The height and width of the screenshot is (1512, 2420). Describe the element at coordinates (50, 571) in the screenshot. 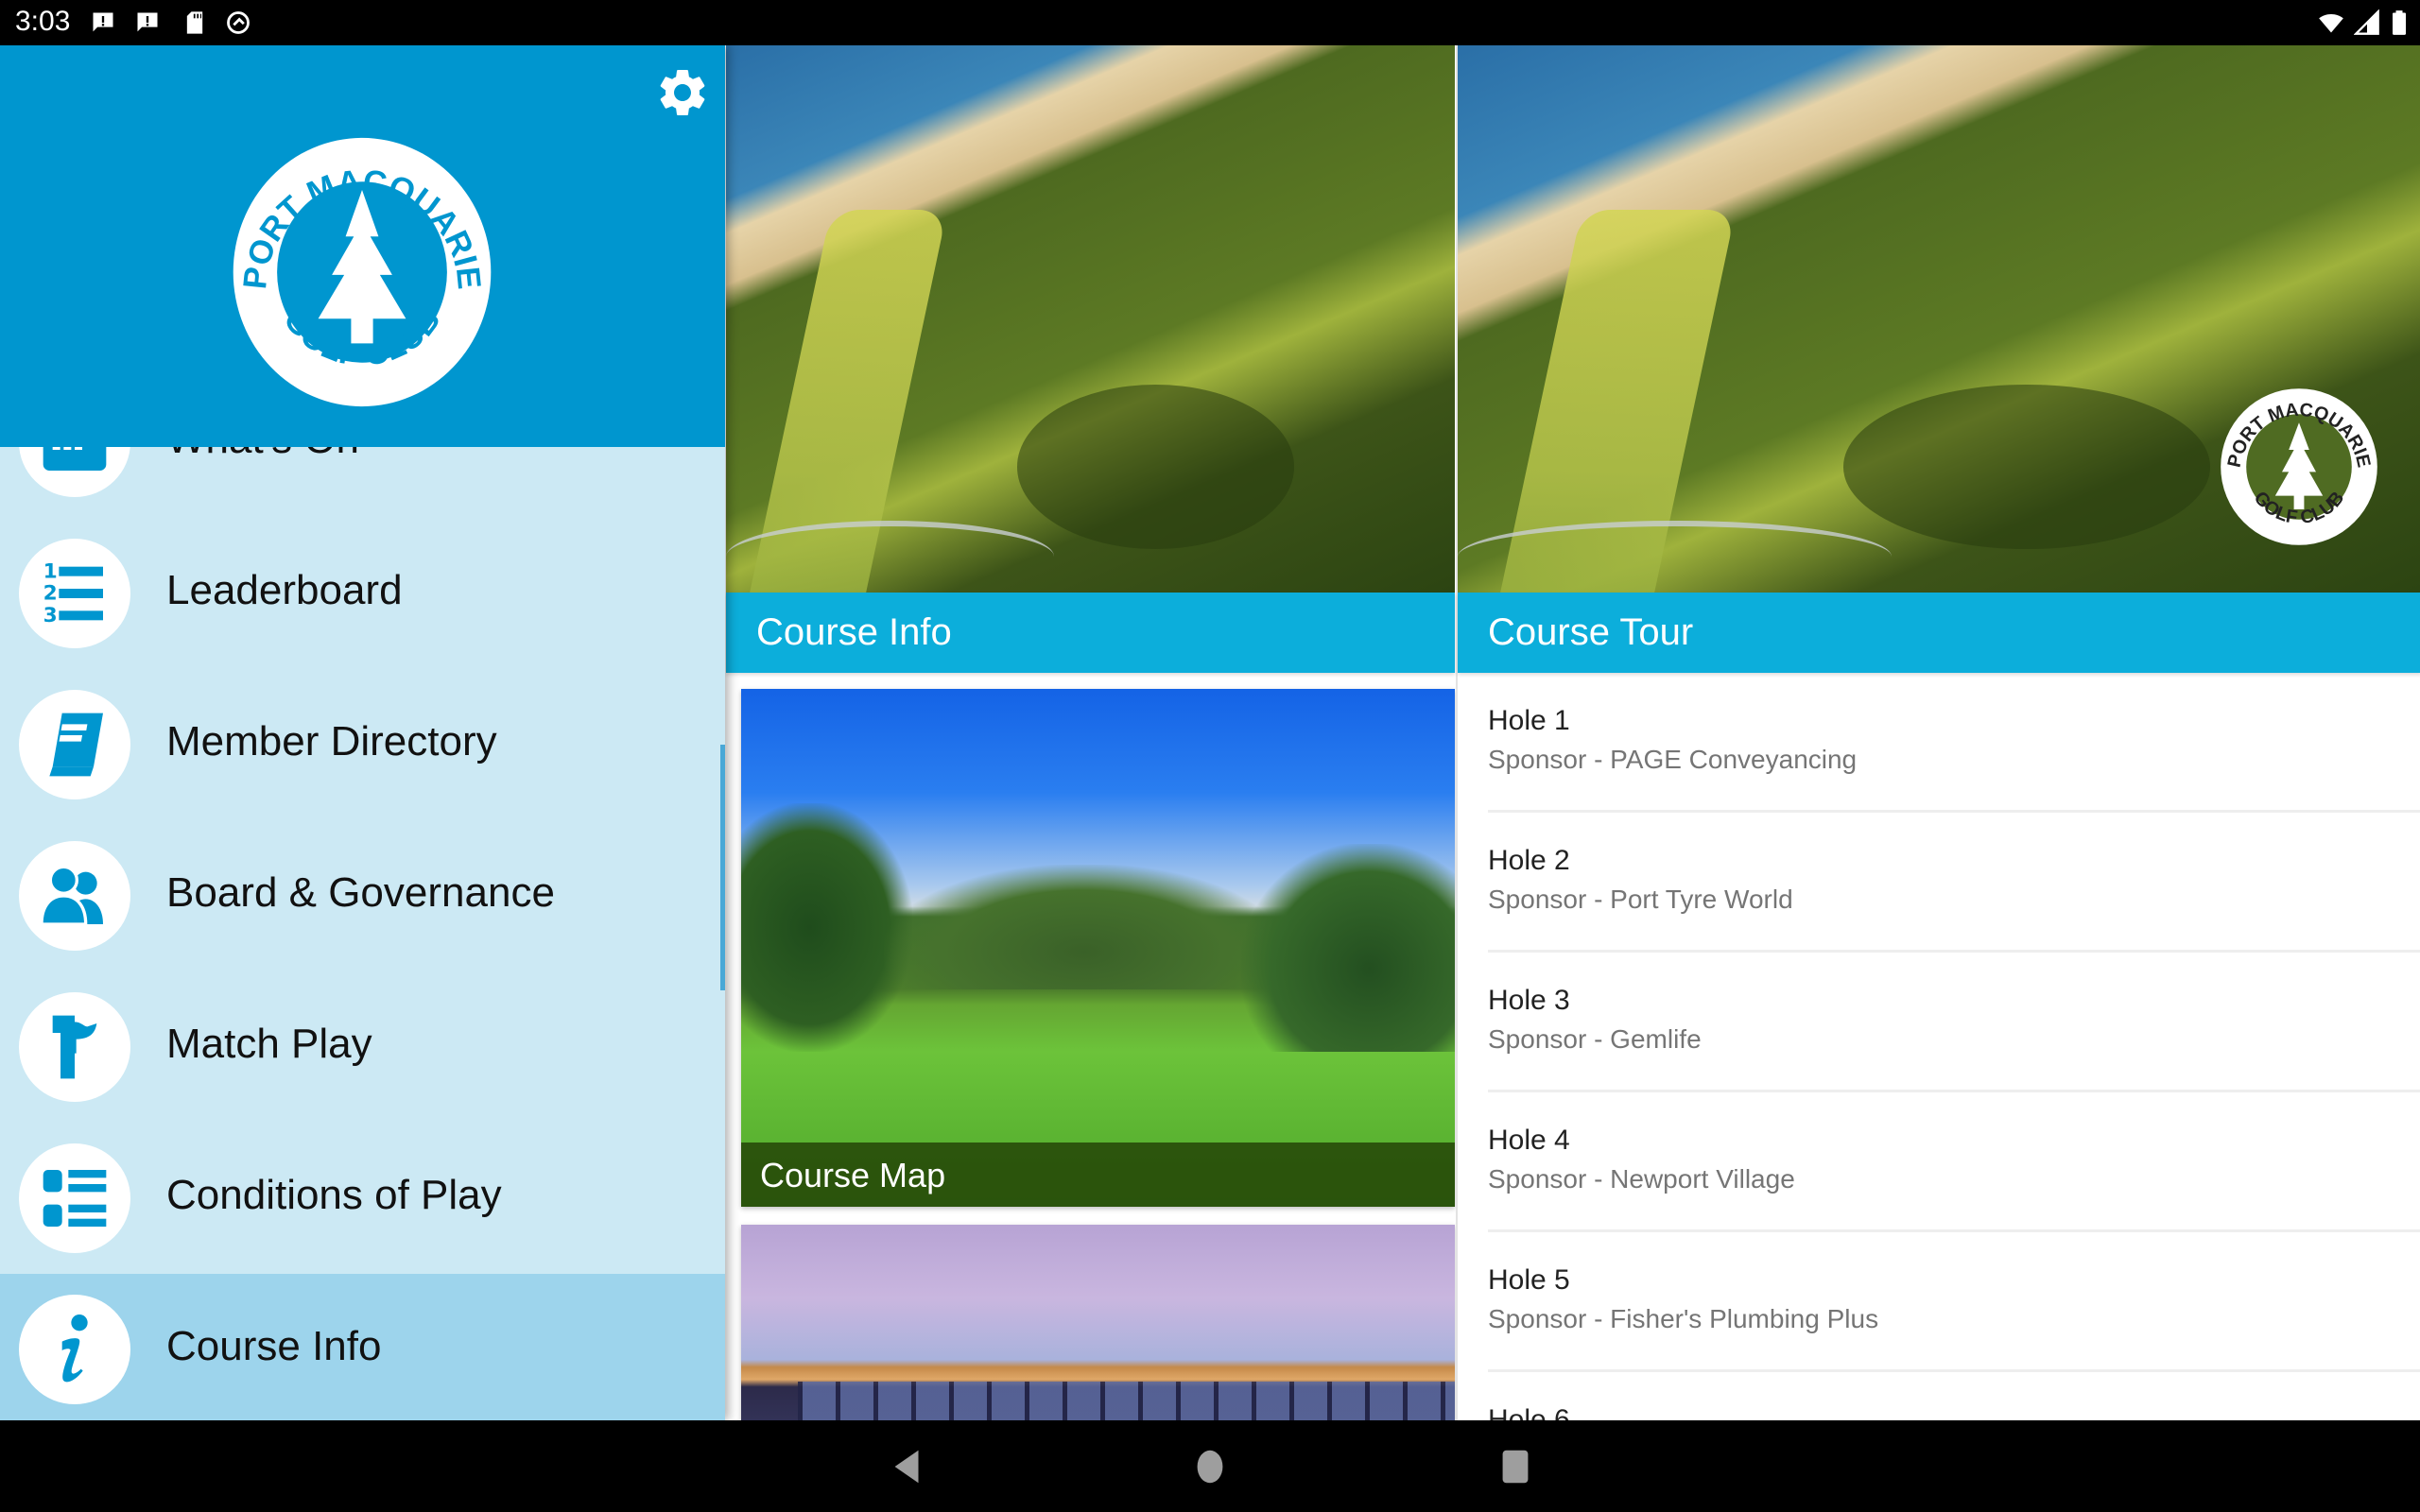

I see `svg-text: 1` at that location.